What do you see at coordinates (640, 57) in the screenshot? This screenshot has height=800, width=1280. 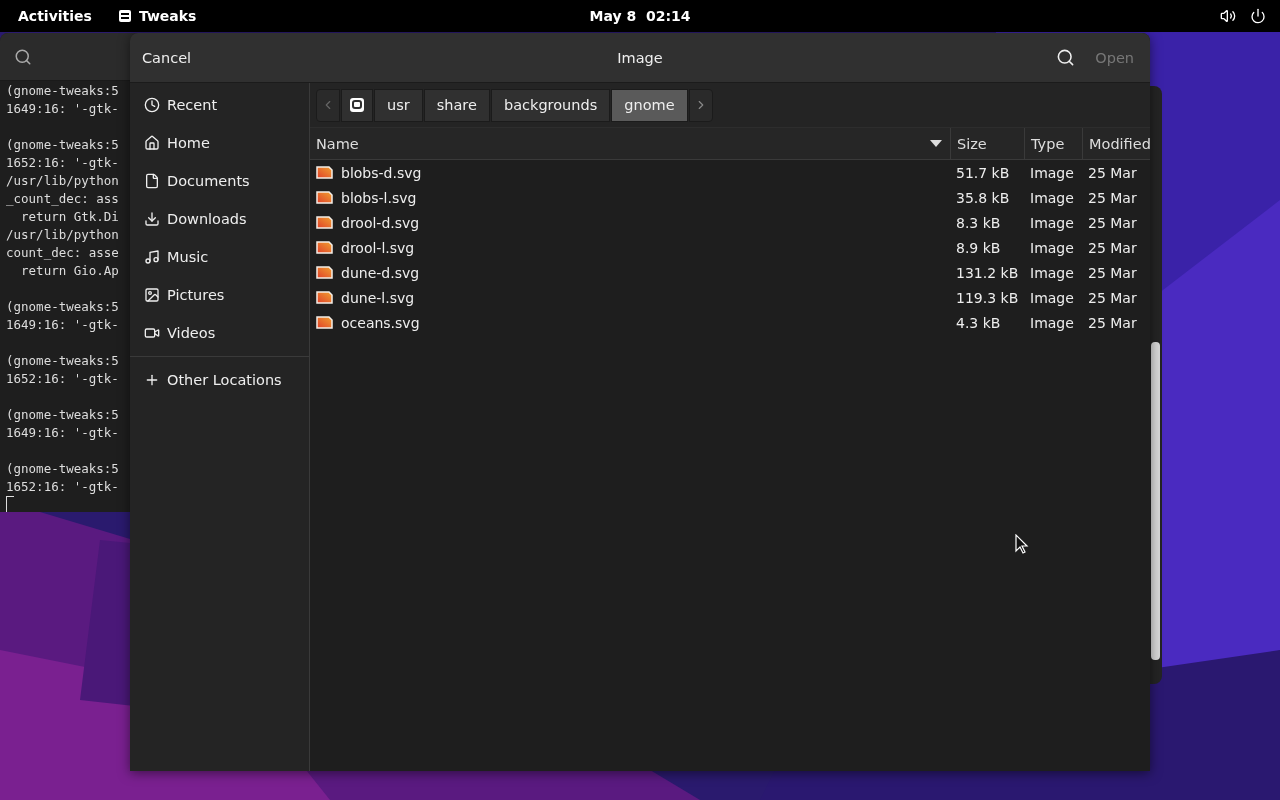 I see `dialog-title: Image` at bounding box center [640, 57].